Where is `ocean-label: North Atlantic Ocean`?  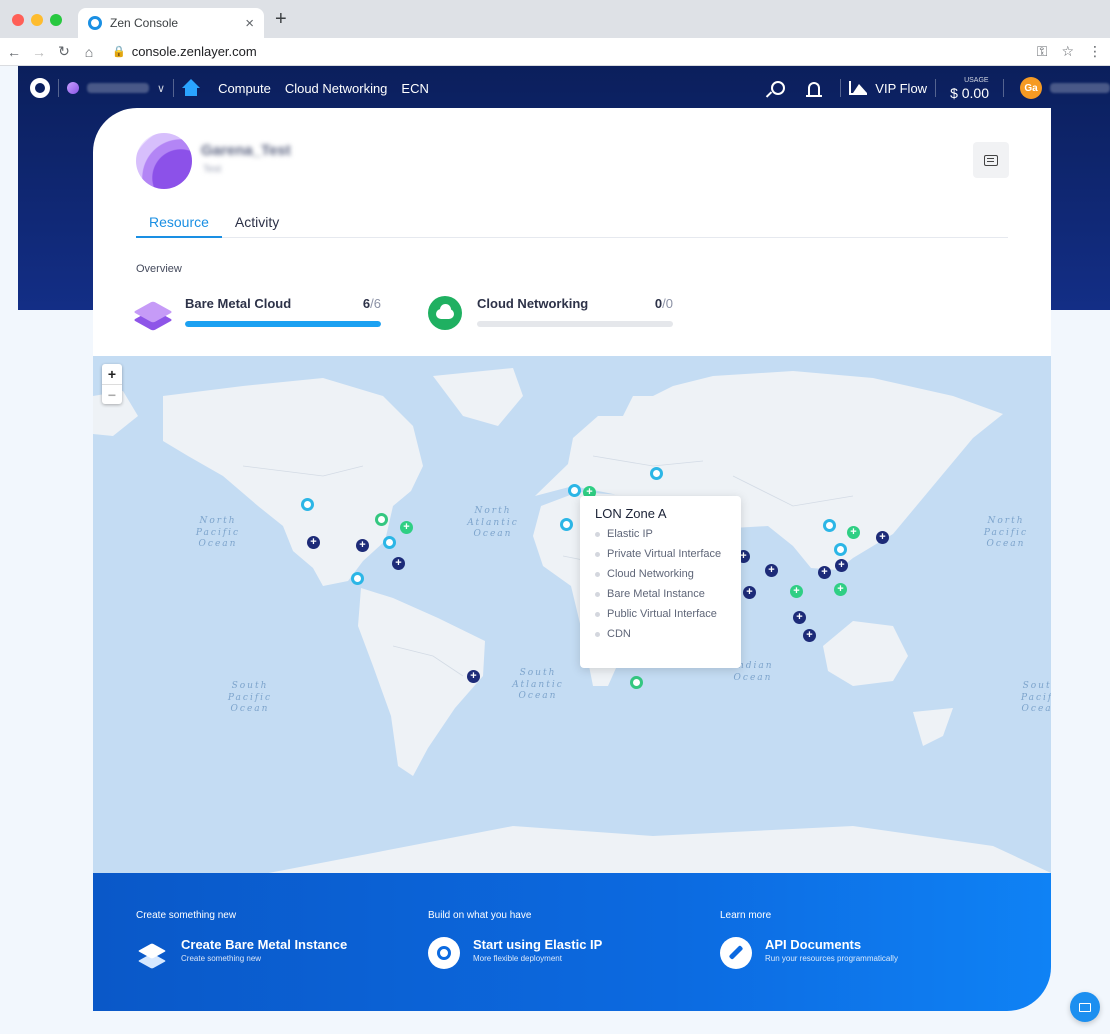 ocean-label: North Atlantic Ocean is located at coordinates (493, 523).